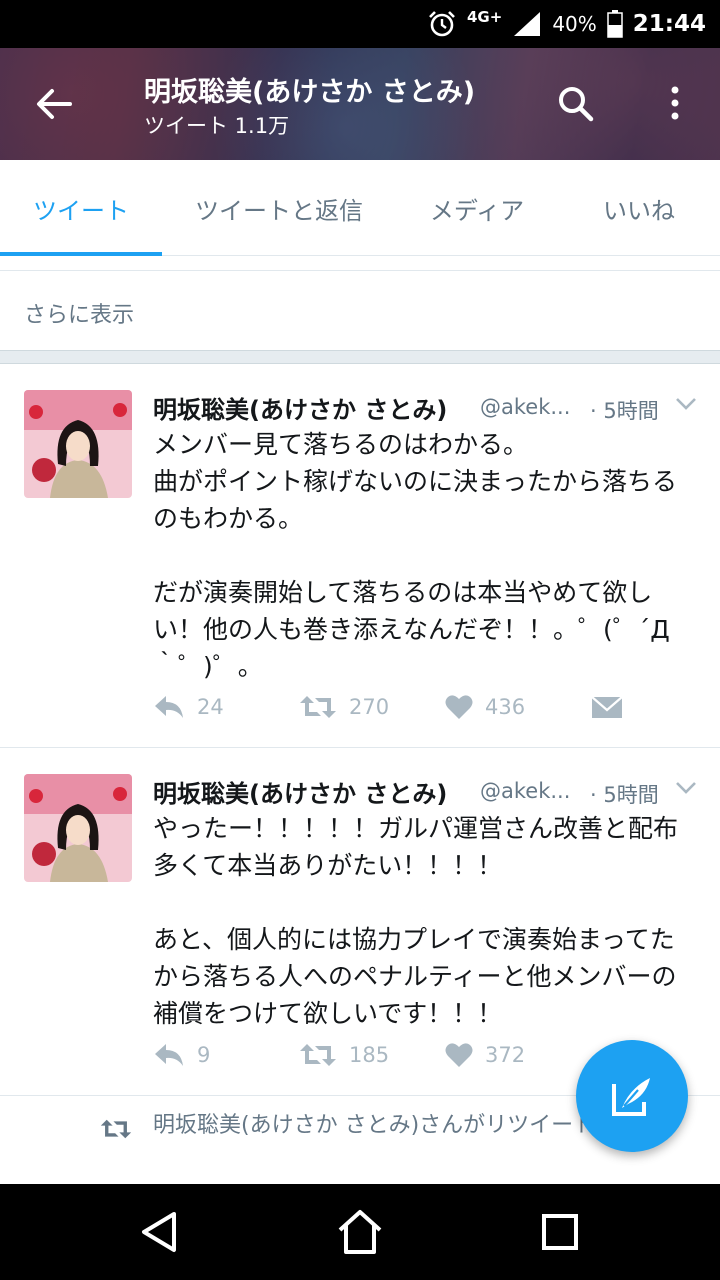 This screenshot has width=720, height=1280. I want to click on like-count: 372, so click(505, 1055).